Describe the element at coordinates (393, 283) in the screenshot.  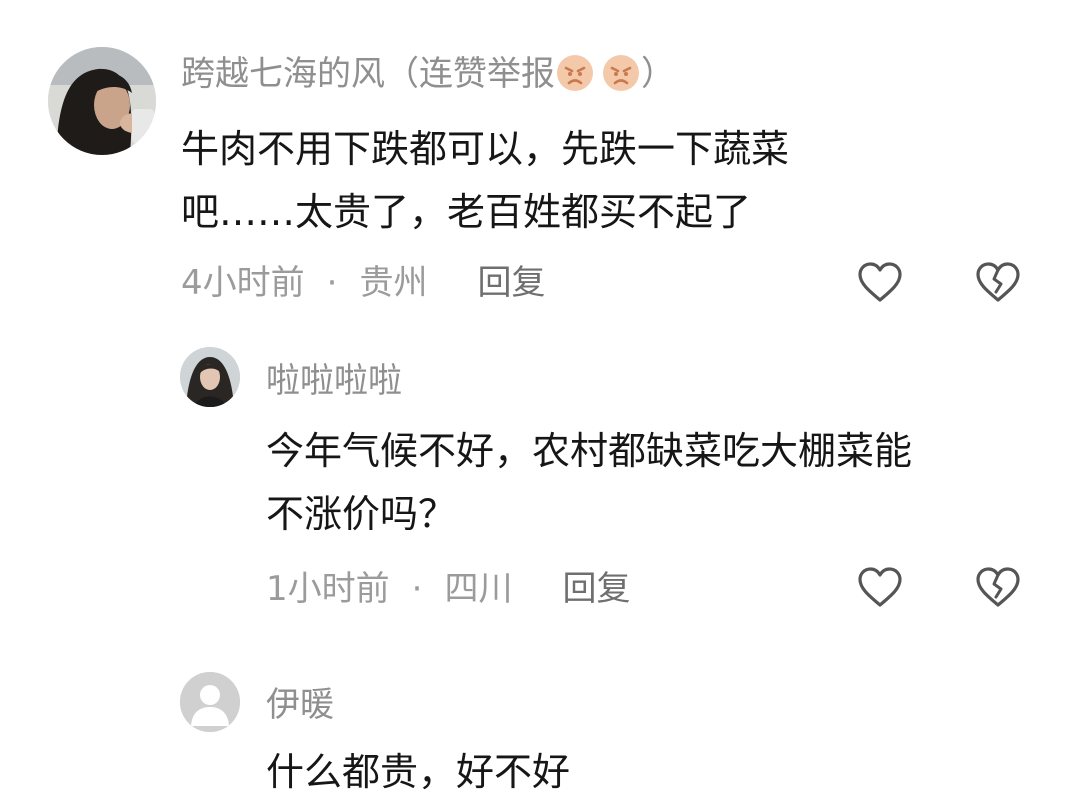
I see `comment-location: 贵州` at that location.